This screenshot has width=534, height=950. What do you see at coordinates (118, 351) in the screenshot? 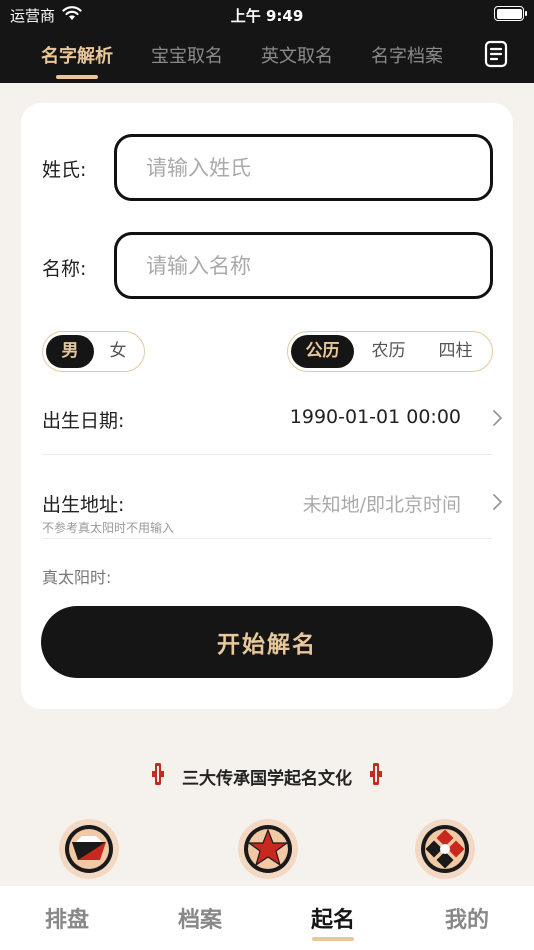
I see `gender-female-option: 女` at bounding box center [118, 351].